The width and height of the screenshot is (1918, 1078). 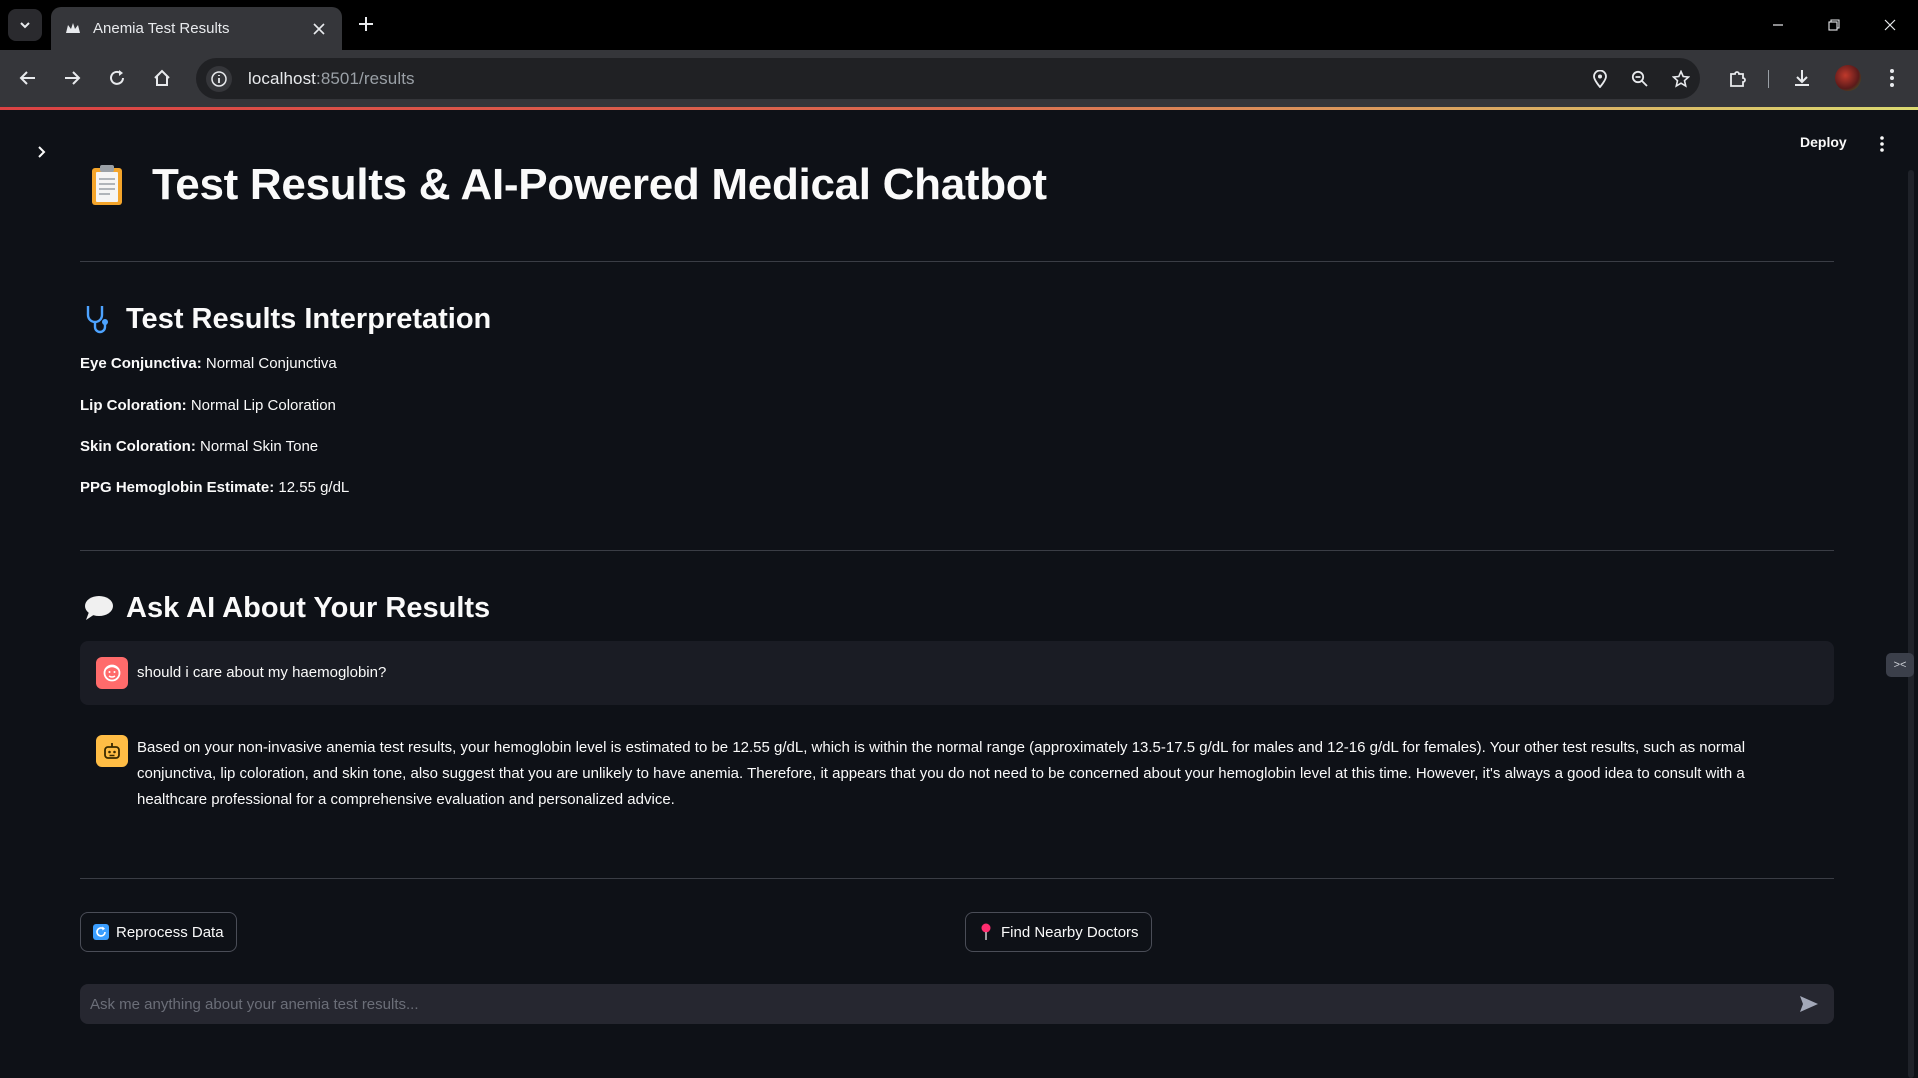 I want to click on results-section-title: Test Results Interpretation, so click(x=286, y=319).